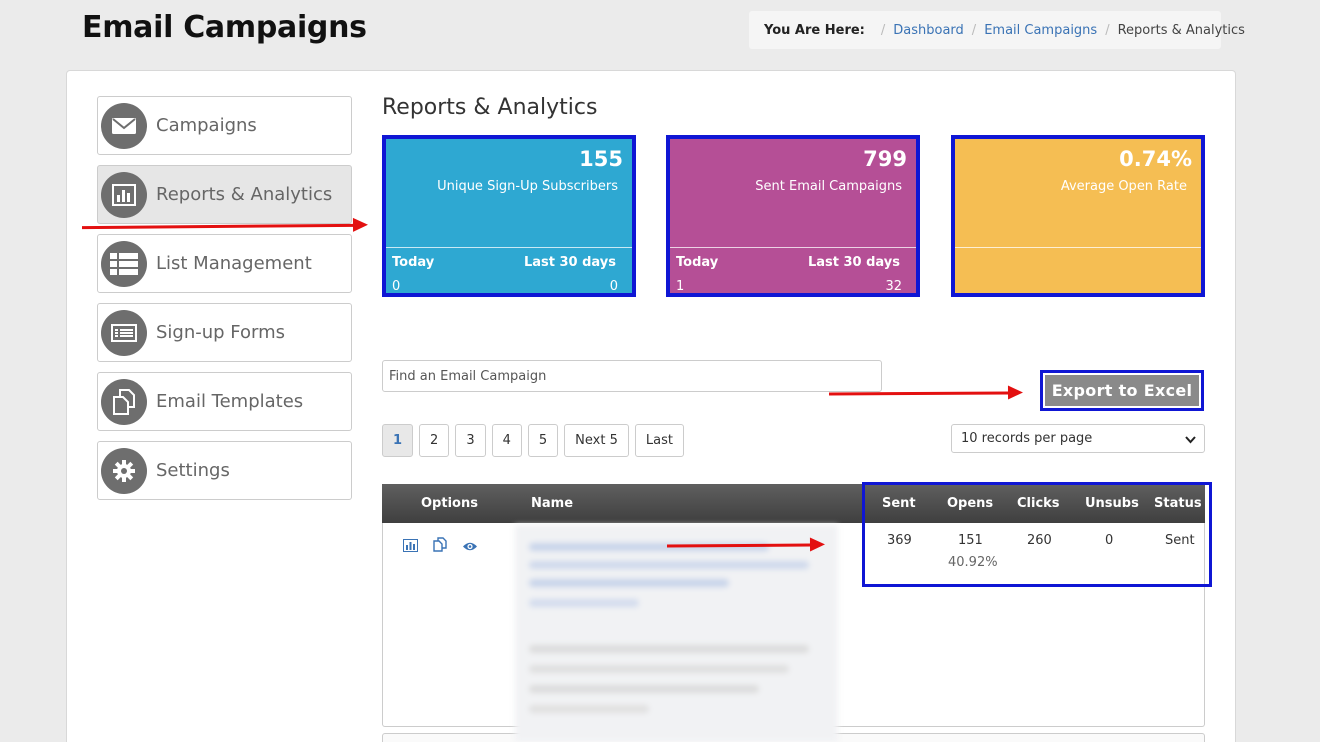  Describe the element at coordinates (193, 470) in the screenshot. I see `sidebar-item-label: Settings` at that location.